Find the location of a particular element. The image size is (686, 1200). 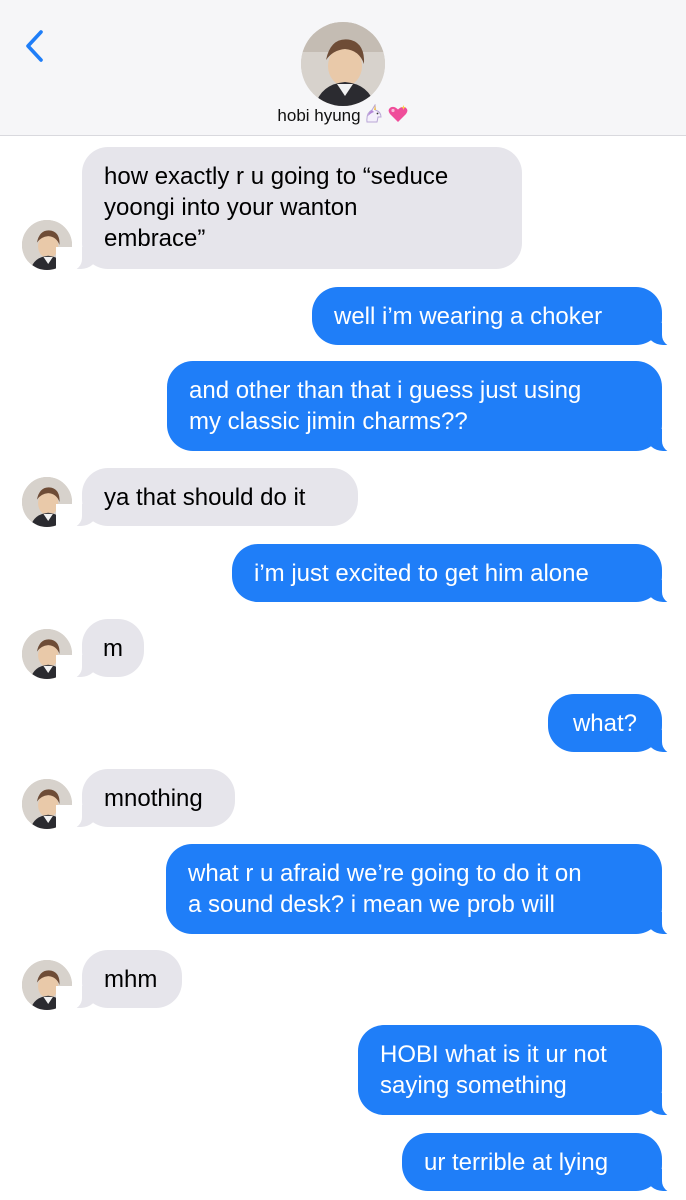

message-text-line: well i’m wearing a choker is located at coordinates (468, 316).